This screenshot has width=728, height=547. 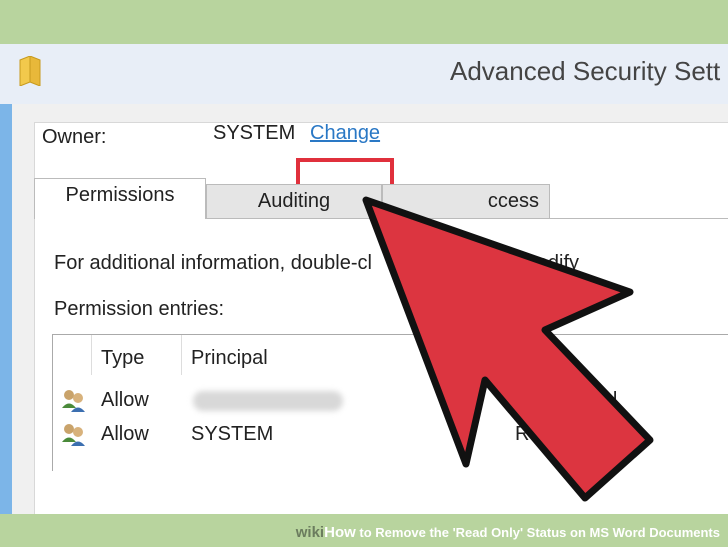 I want to click on window-title: Advanced Security Sett, so click(x=585, y=71).